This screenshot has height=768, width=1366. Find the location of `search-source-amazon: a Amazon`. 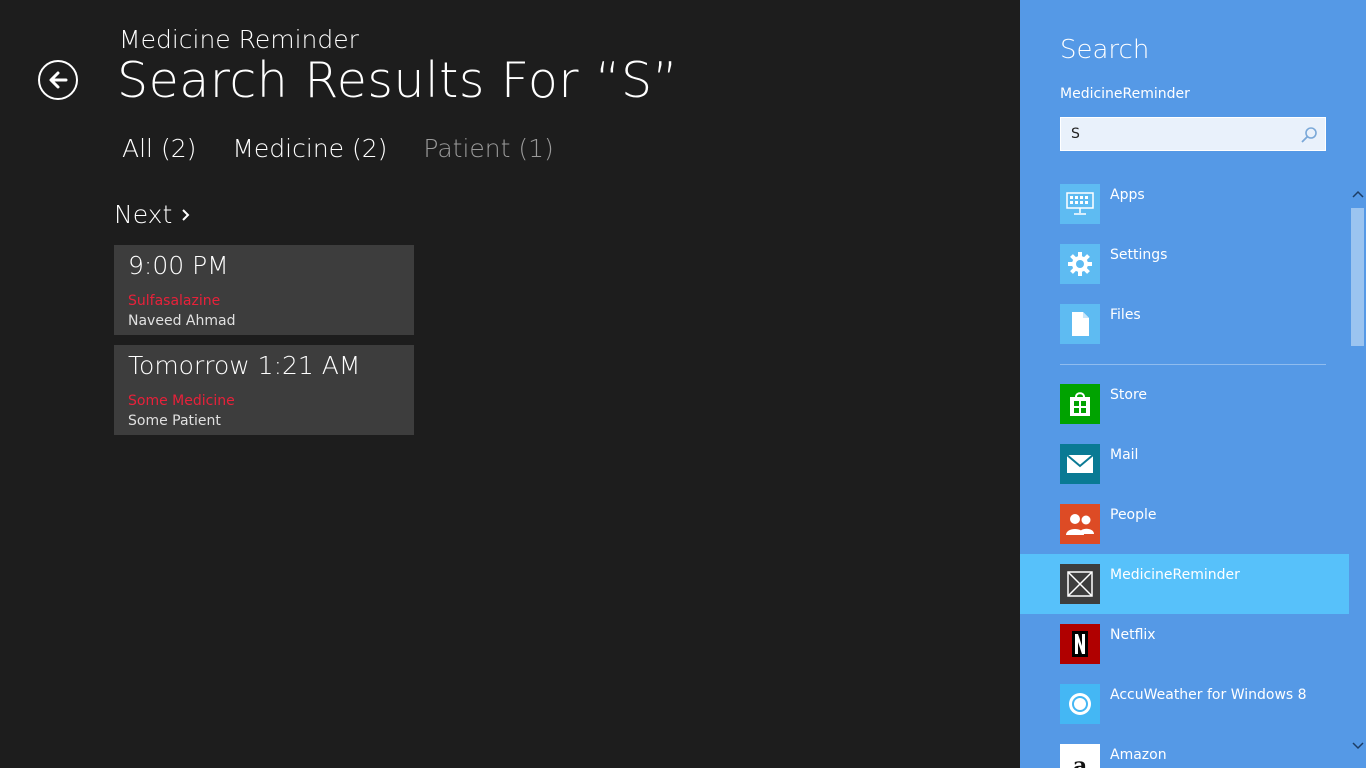

search-source-amazon: a Amazon is located at coordinates (1185, 751).